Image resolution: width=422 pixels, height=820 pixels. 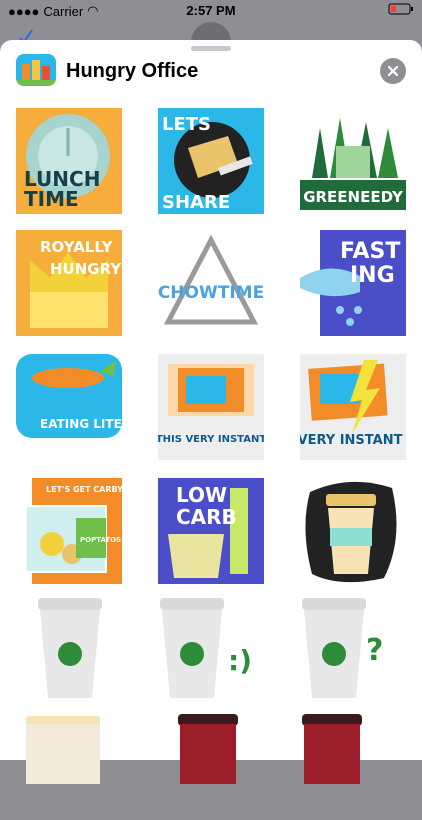 I want to click on sticker-text: TIME, so click(x=51, y=199).